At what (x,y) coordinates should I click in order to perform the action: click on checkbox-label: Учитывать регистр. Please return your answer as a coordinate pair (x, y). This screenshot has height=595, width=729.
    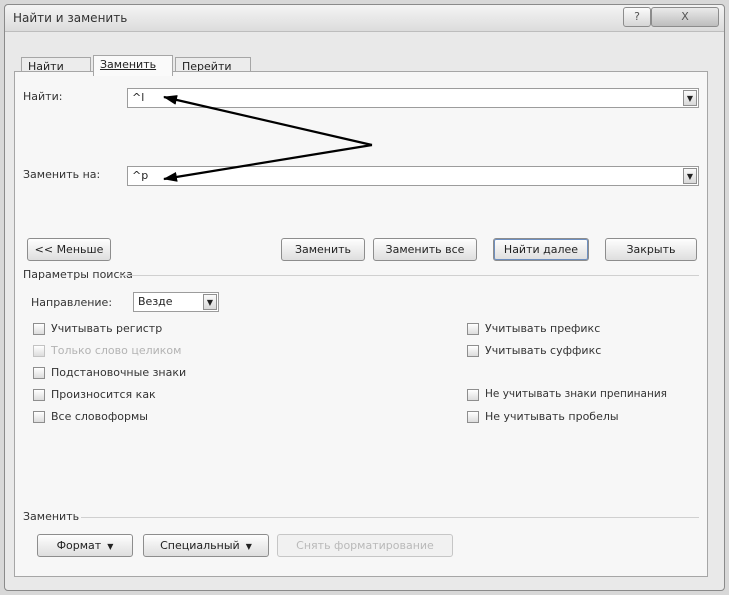
    Looking at the image, I should click on (107, 328).